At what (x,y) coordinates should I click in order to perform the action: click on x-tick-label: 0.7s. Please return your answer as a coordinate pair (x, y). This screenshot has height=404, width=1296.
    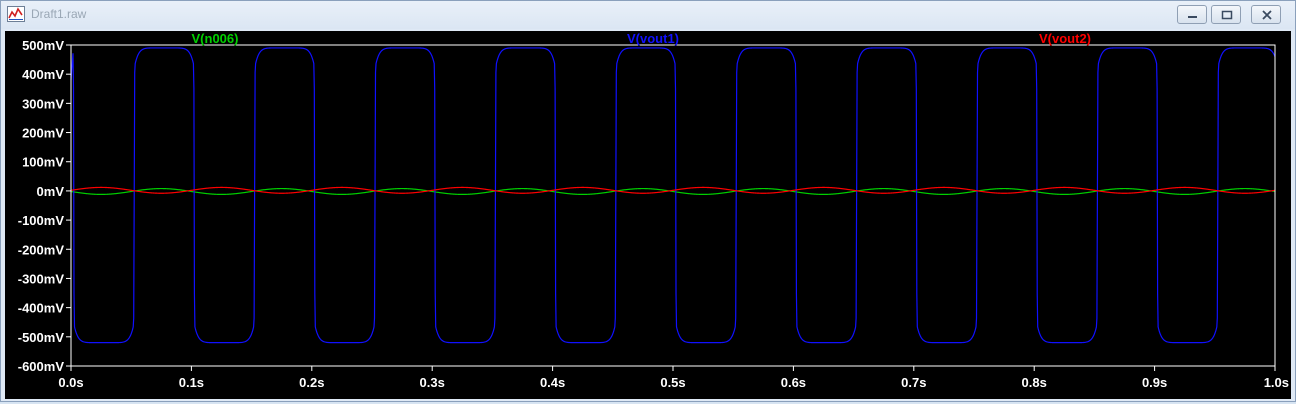
    Looking at the image, I should click on (913, 382).